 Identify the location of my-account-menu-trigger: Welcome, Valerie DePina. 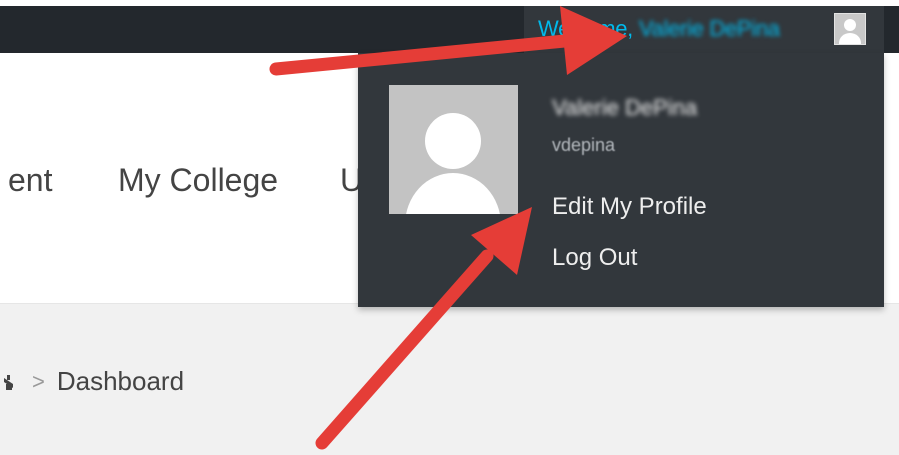
(704, 29).